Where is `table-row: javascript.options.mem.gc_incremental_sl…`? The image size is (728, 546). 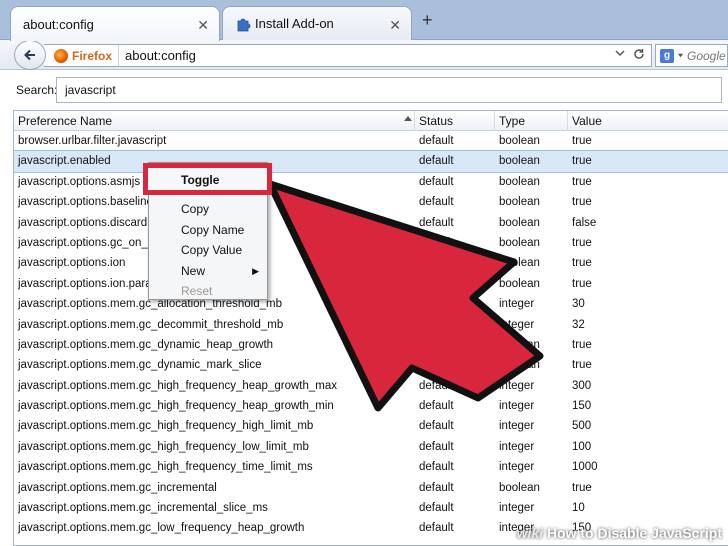
table-row: javascript.options.mem.gc_incremental_sl… is located at coordinates (371, 508).